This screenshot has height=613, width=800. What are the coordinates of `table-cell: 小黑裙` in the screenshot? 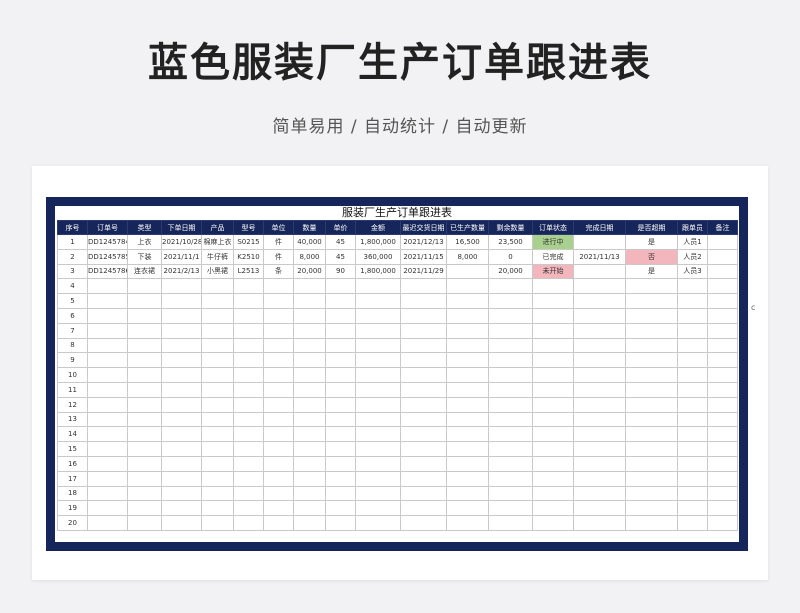 It's located at (217, 271).